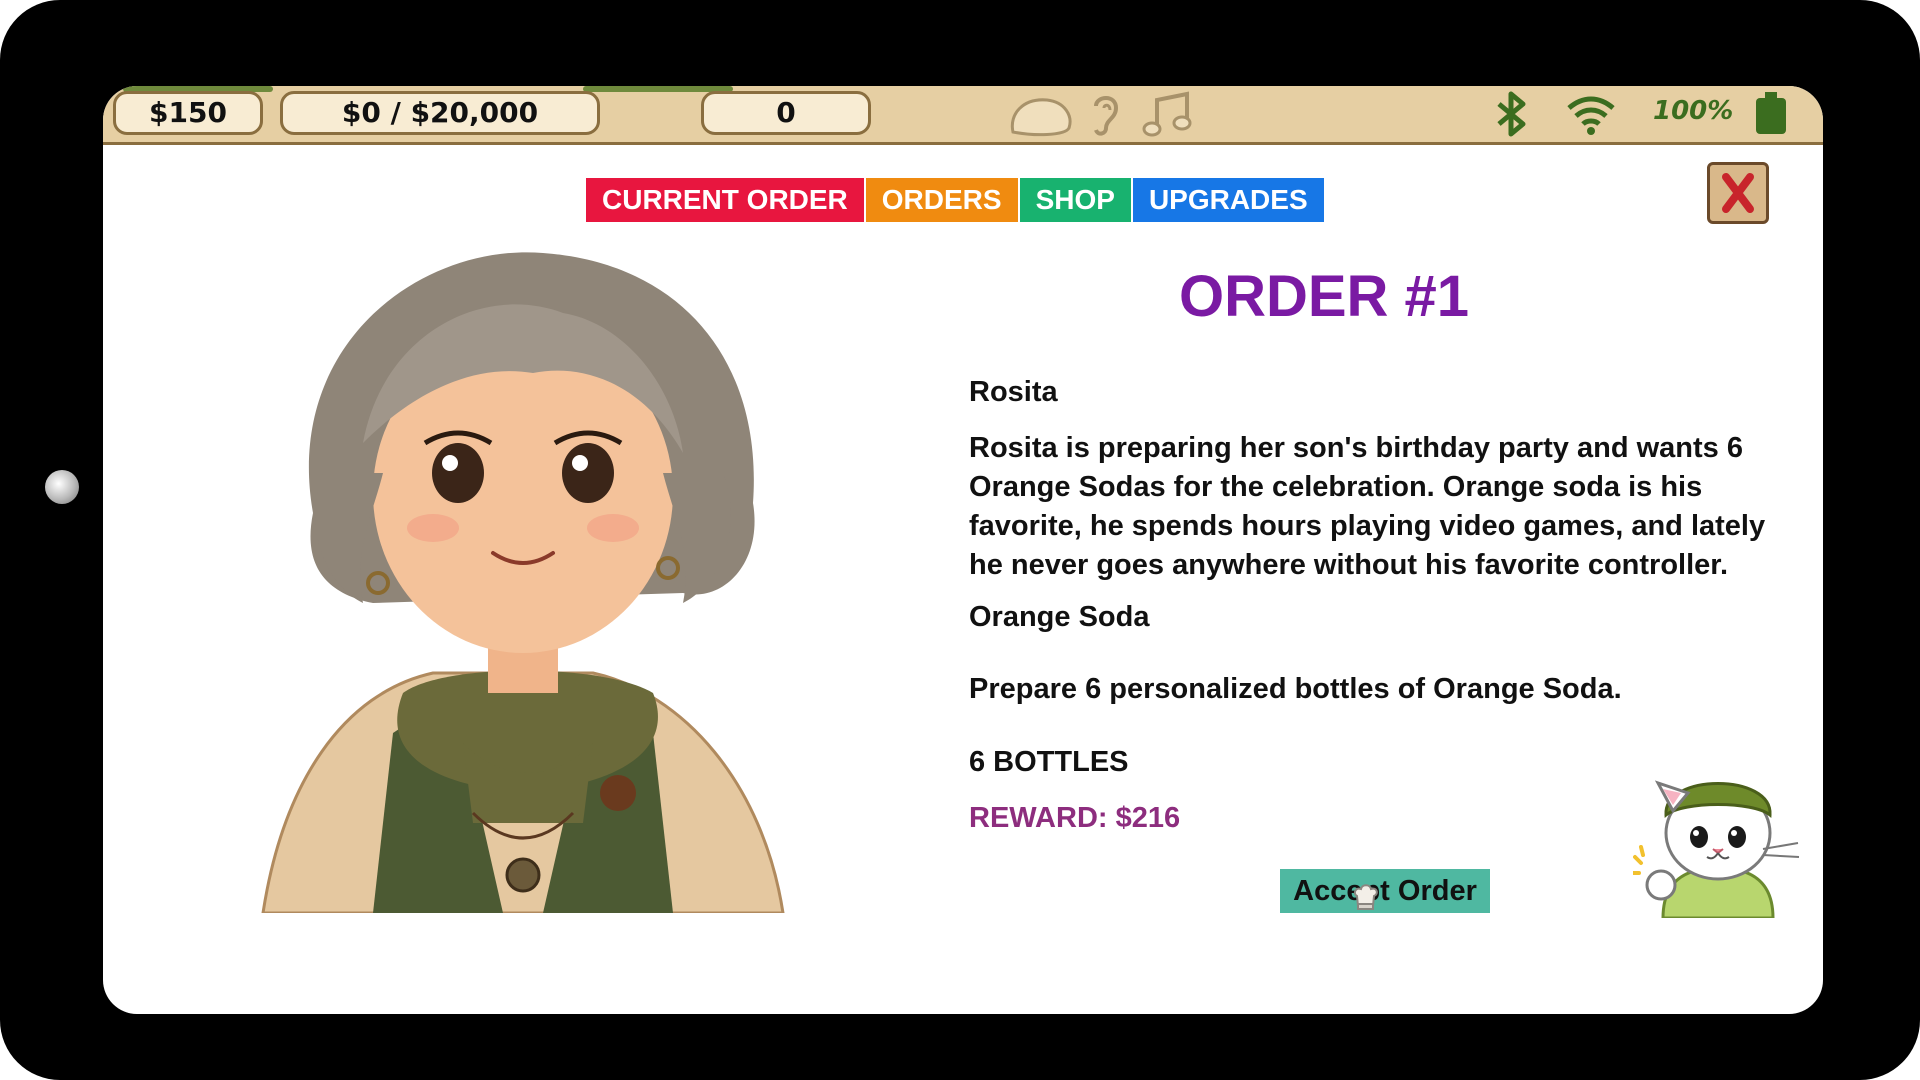 The image size is (1920, 1080). What do you see at coordinates (440, 113) in the screenshot?
I see `goal-progress-display: $0 / $20,000` at bounding box center [440, 113].